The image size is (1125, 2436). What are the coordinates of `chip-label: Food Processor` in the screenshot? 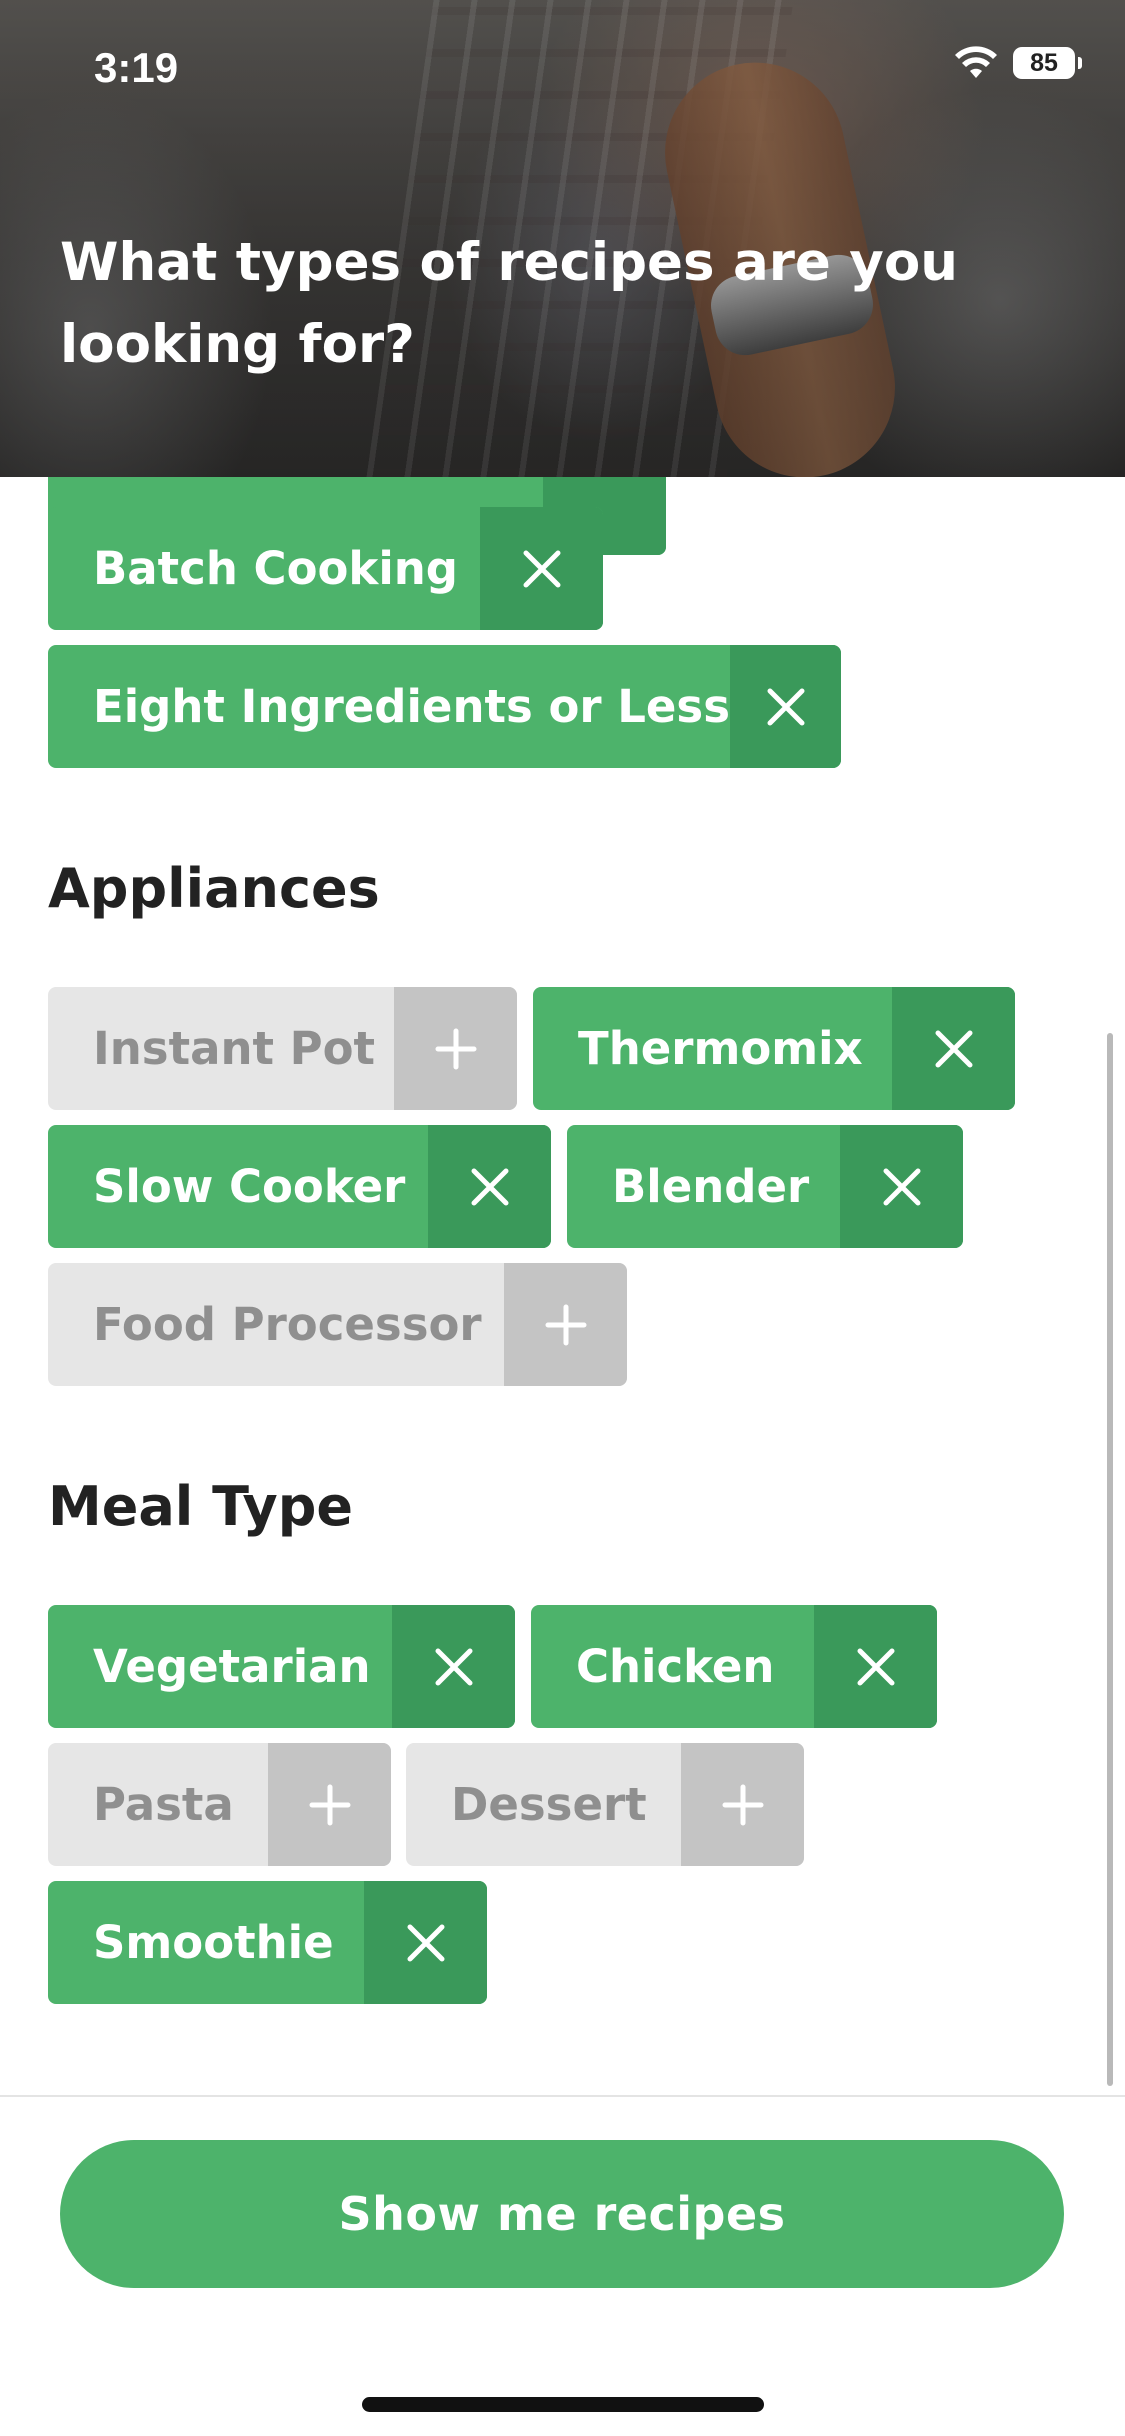 It's located at (287, 1324).